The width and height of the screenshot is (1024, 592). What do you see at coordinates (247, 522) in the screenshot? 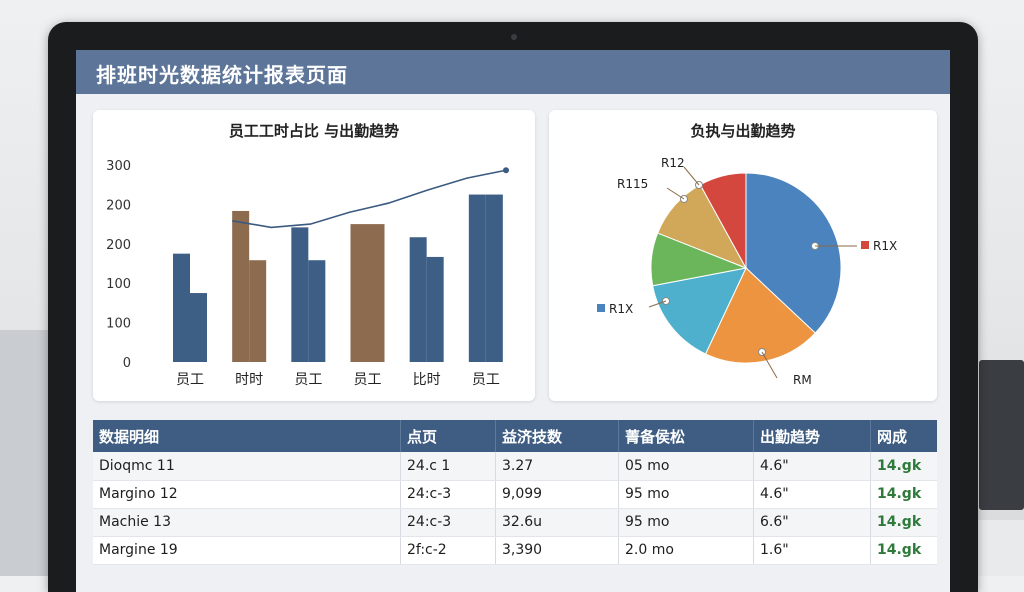
I see `table-cell: Machie 13` at bounding box center [247, 522].